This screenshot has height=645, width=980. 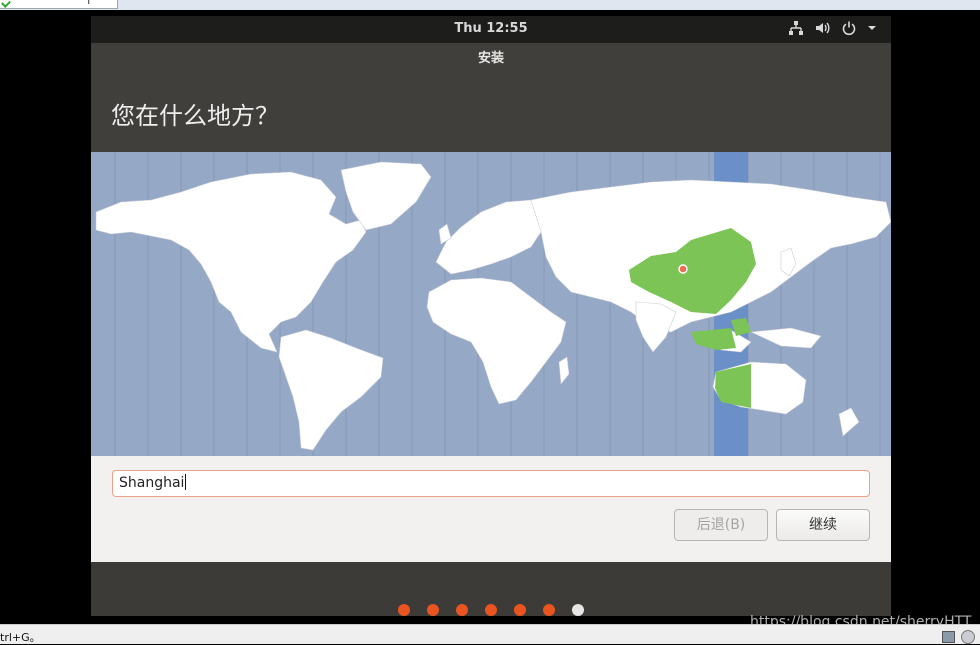 What do you see at coordinates (20, 637) in the screenshot?
I see `status-hint: trl+G。` at bounding box center [20, 637].